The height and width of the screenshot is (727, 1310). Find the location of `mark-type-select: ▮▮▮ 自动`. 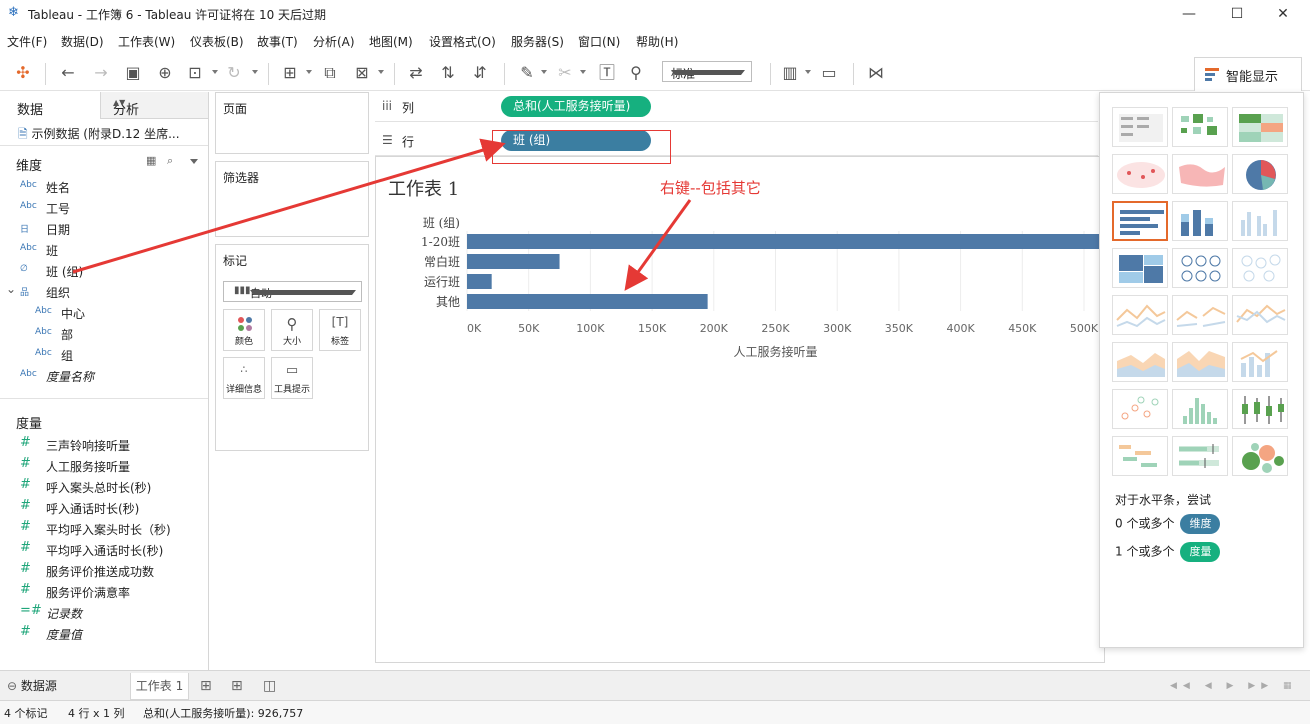

mark-type-select: ▮▮▮ 自动 is located at coordinates (292, 291).